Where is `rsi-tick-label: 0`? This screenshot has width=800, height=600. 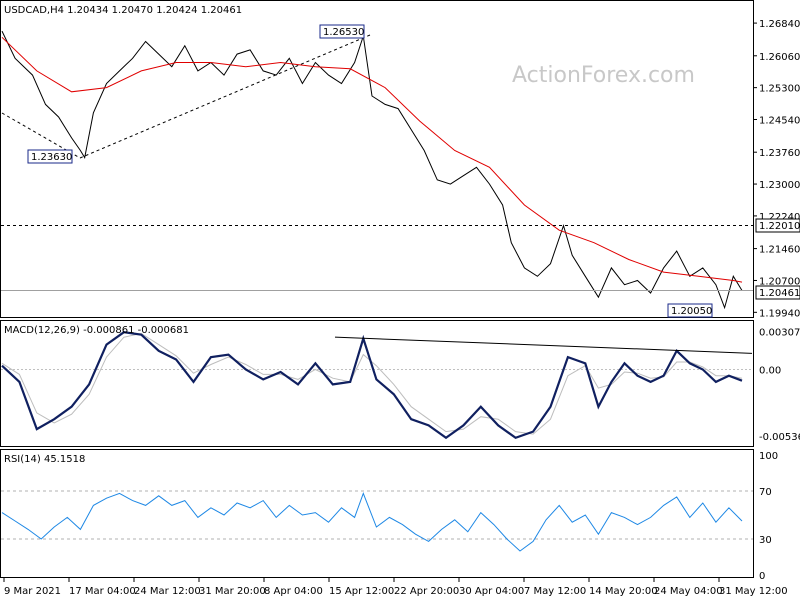
rsi-tick-label: 0 is located at coordinates (762, 576).